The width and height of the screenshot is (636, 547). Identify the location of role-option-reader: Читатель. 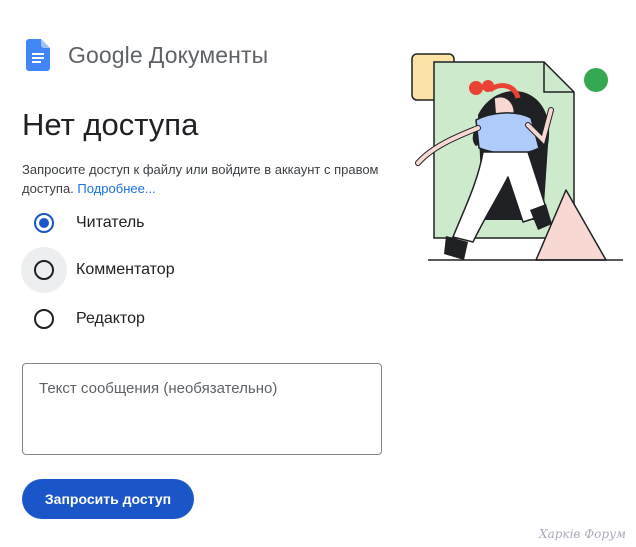
(83, 223).